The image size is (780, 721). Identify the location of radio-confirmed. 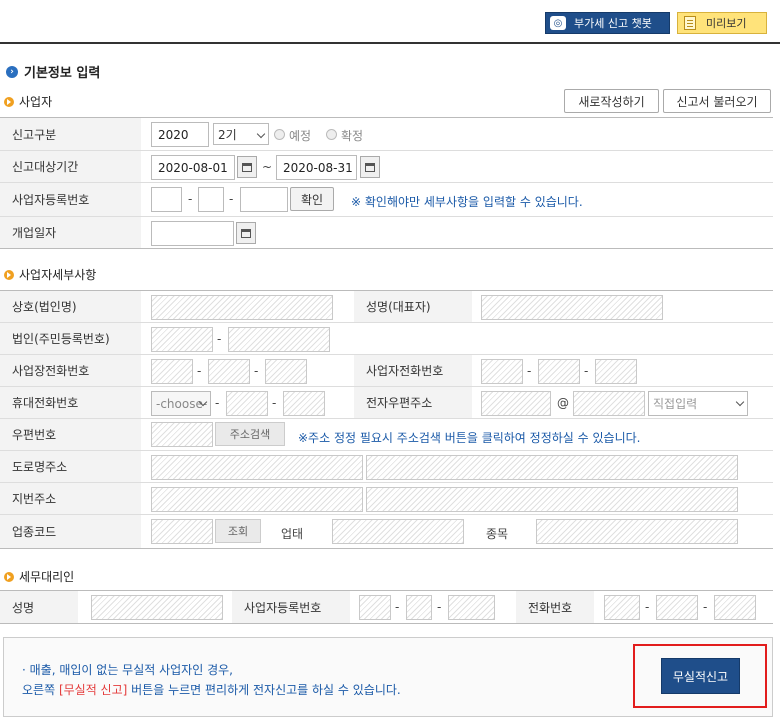
(331, 134).